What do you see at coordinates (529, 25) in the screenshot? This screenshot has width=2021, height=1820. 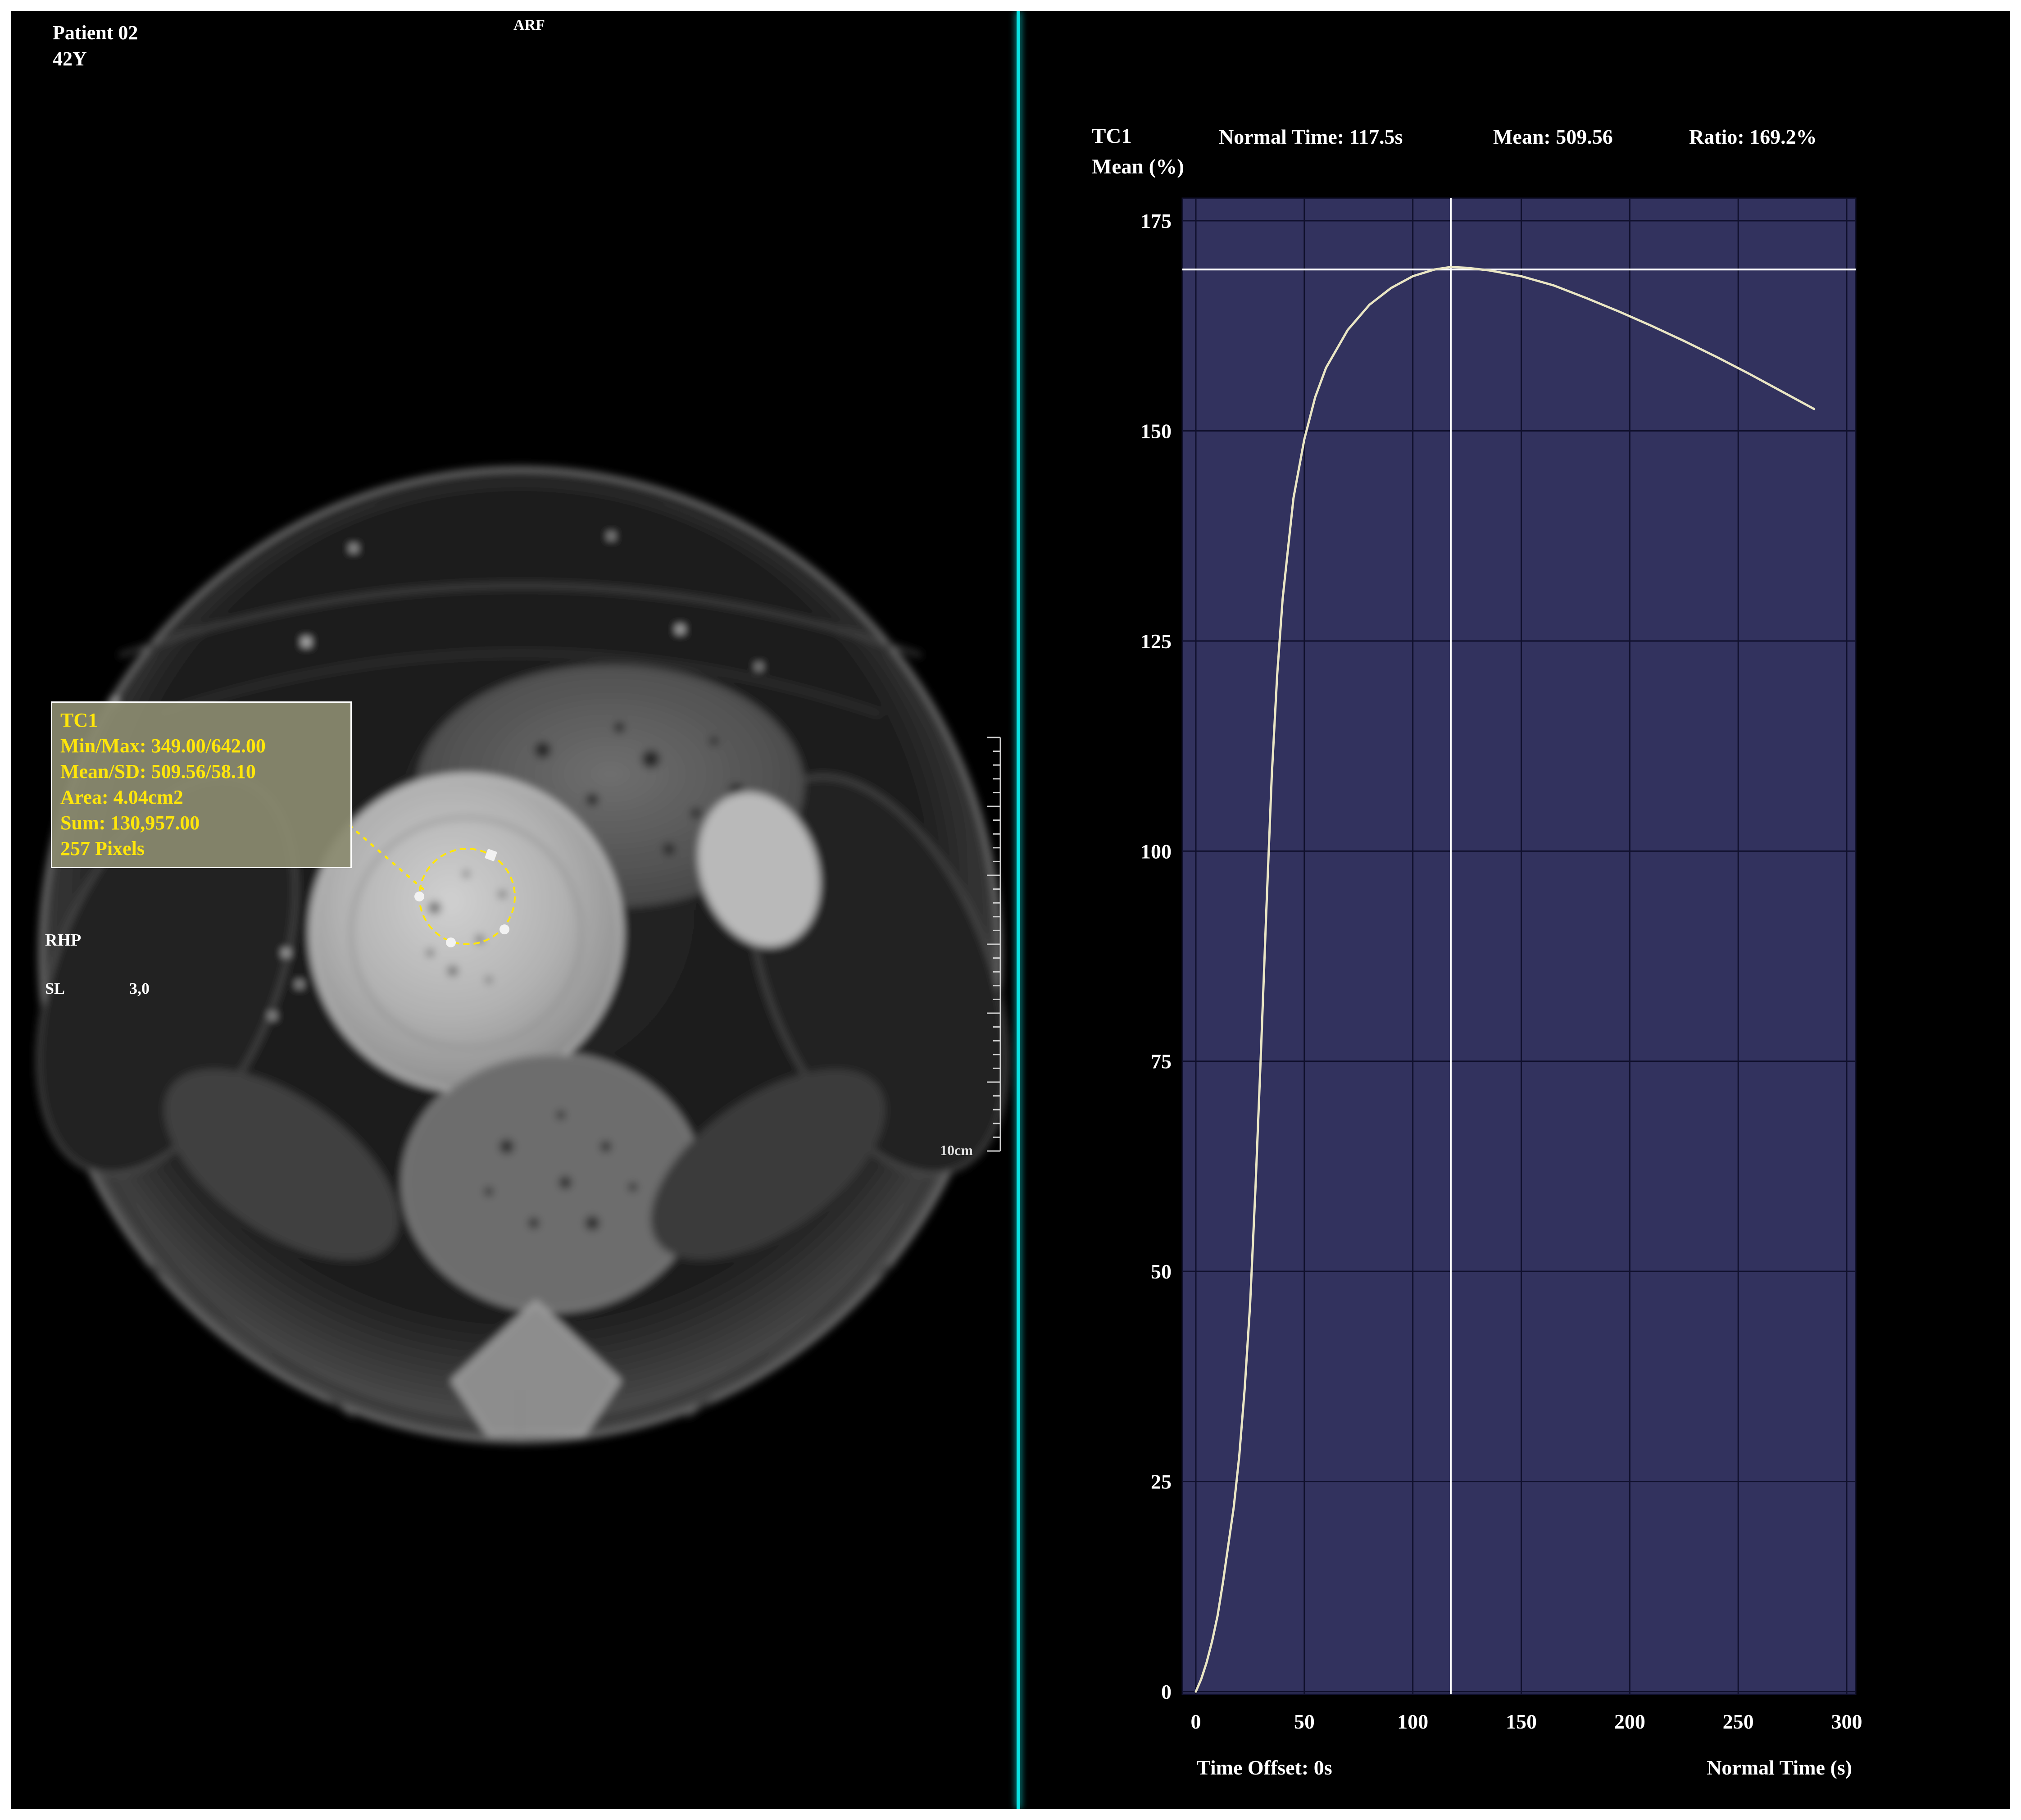 I see `orientation-marker-top: ARF` at bounding box center [529, 25].